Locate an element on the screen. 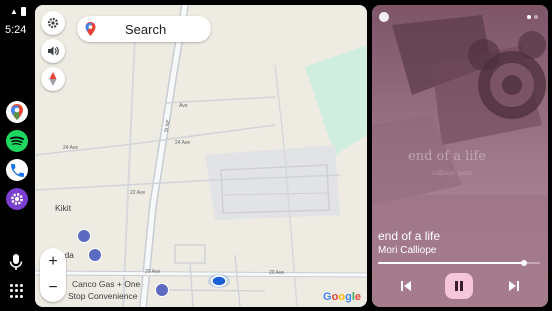 The height and width of the screenshot is (311, 552). maps-pin-icon is located at coordinates (90, 29).